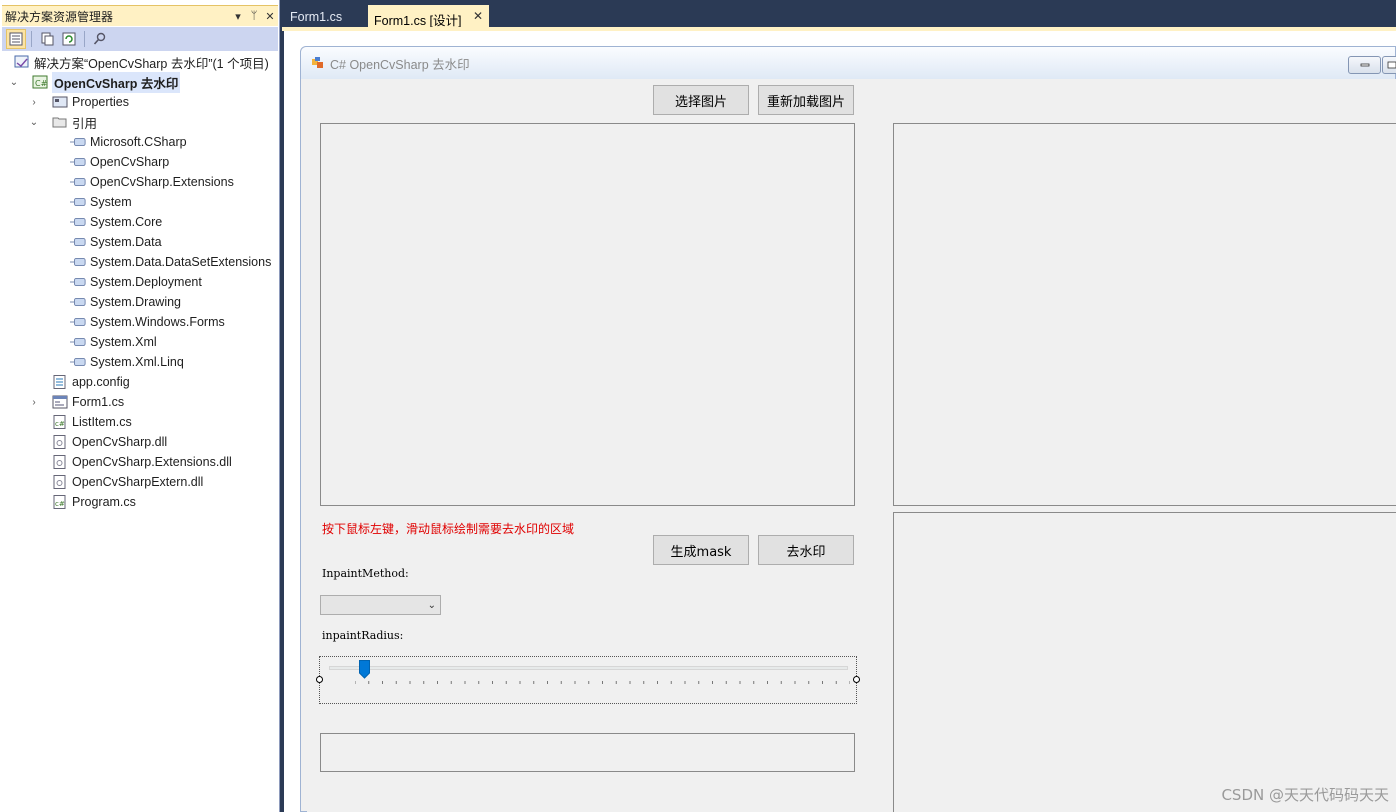 The height and width of the screenshot is (812, 1396). Describe the element at coordinates (152, 182) in the screenshot. I see `reference-item: OpenCvSharp.Extensions` at that location.